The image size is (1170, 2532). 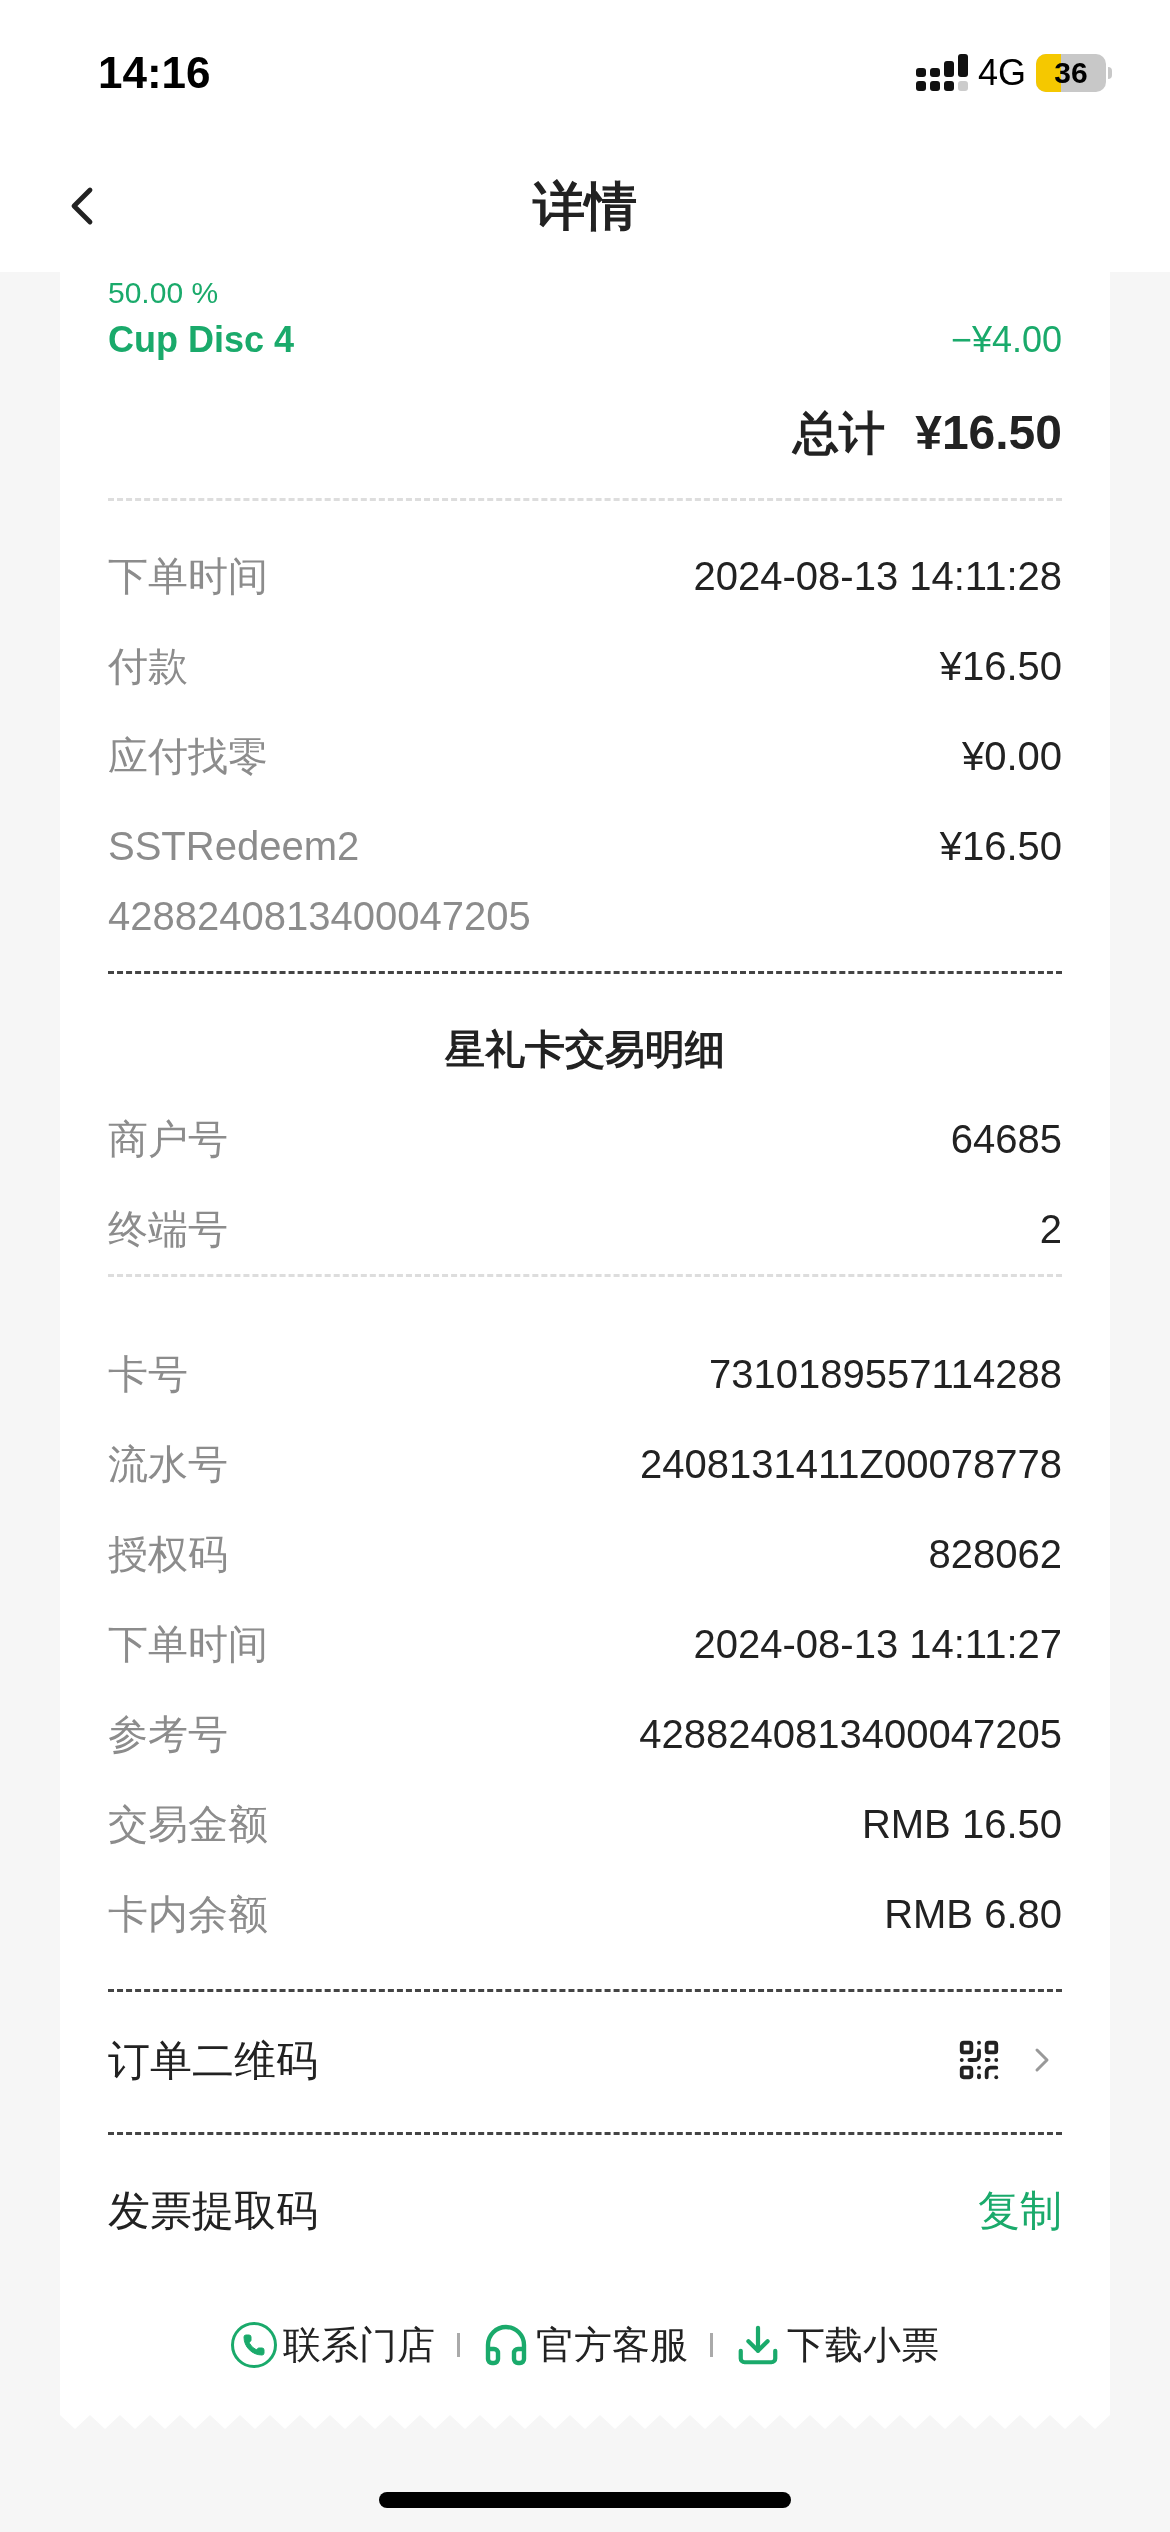 I want to click on row-label: 商户号, so click(x=168, y=1139).